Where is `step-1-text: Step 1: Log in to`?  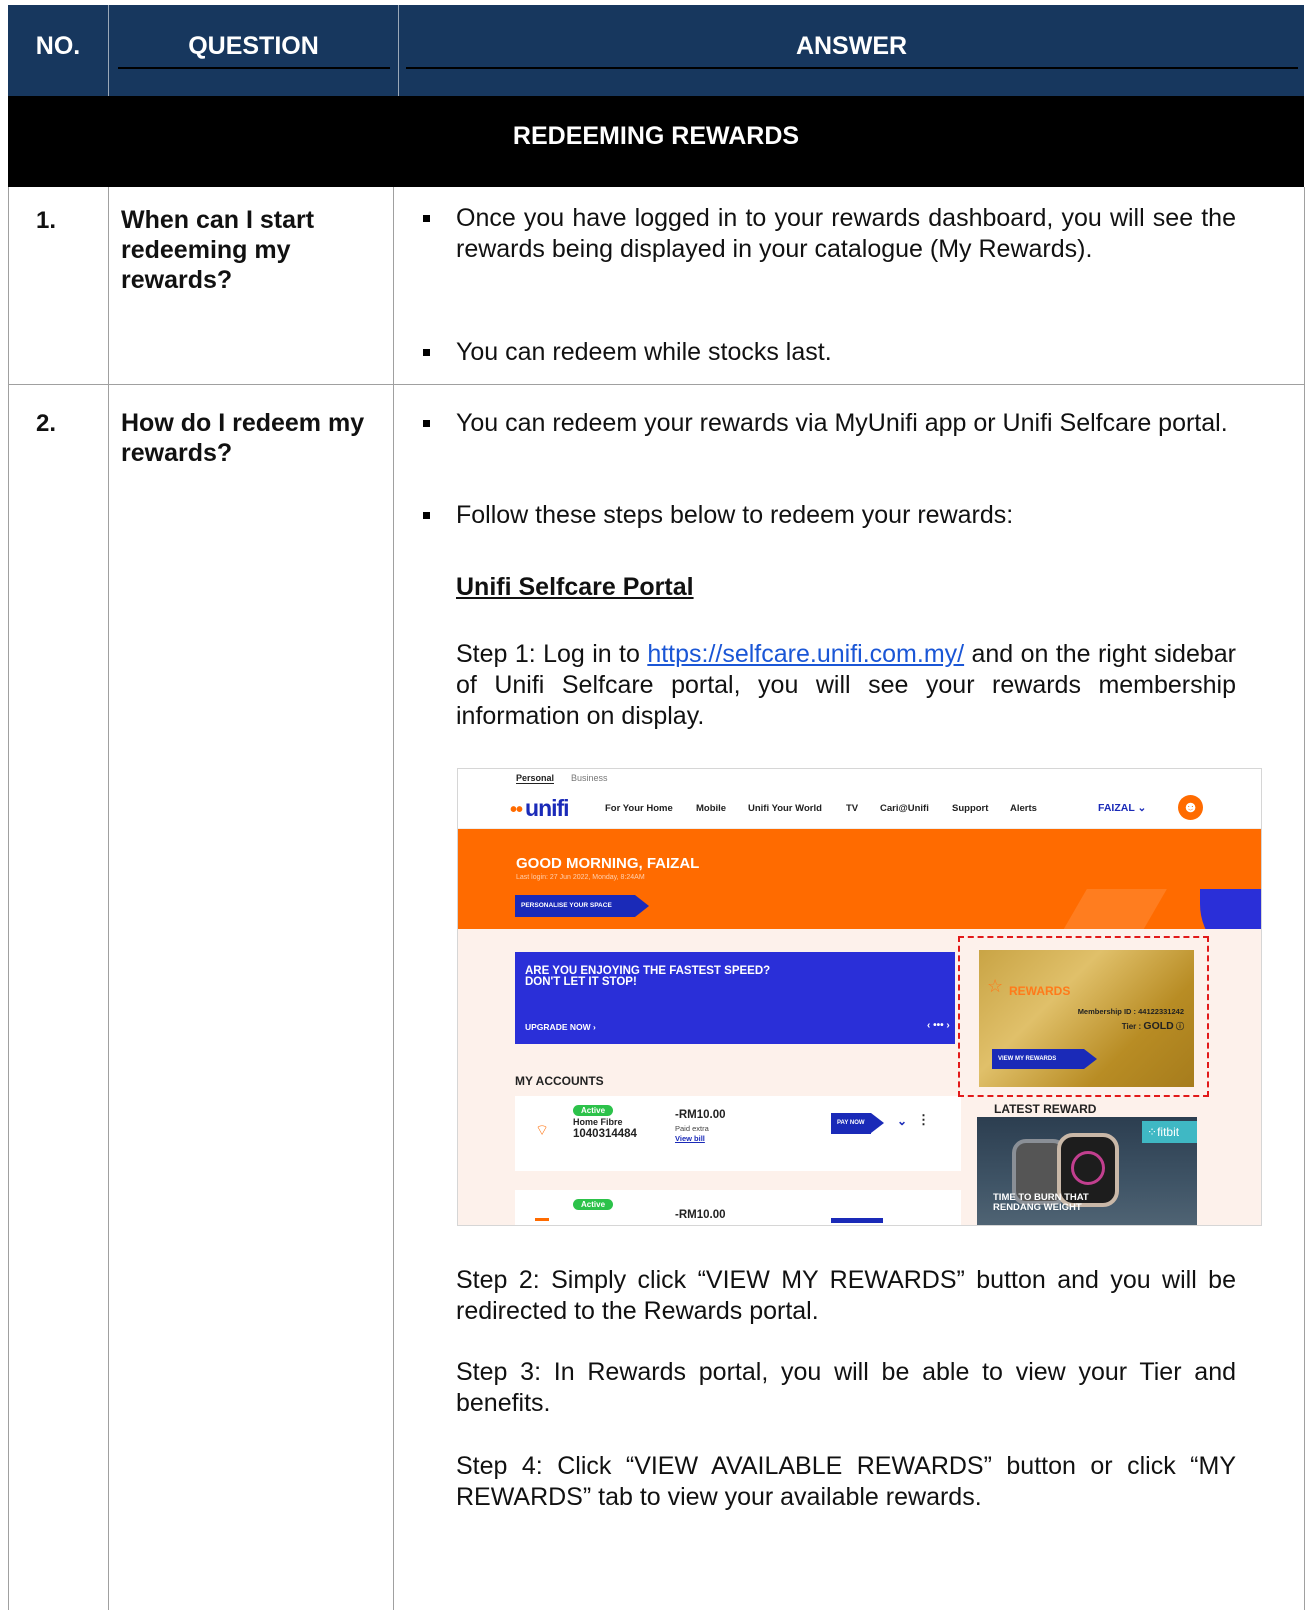
step-1-text: Step 1: Log in to is located at coordinates (552, 654).